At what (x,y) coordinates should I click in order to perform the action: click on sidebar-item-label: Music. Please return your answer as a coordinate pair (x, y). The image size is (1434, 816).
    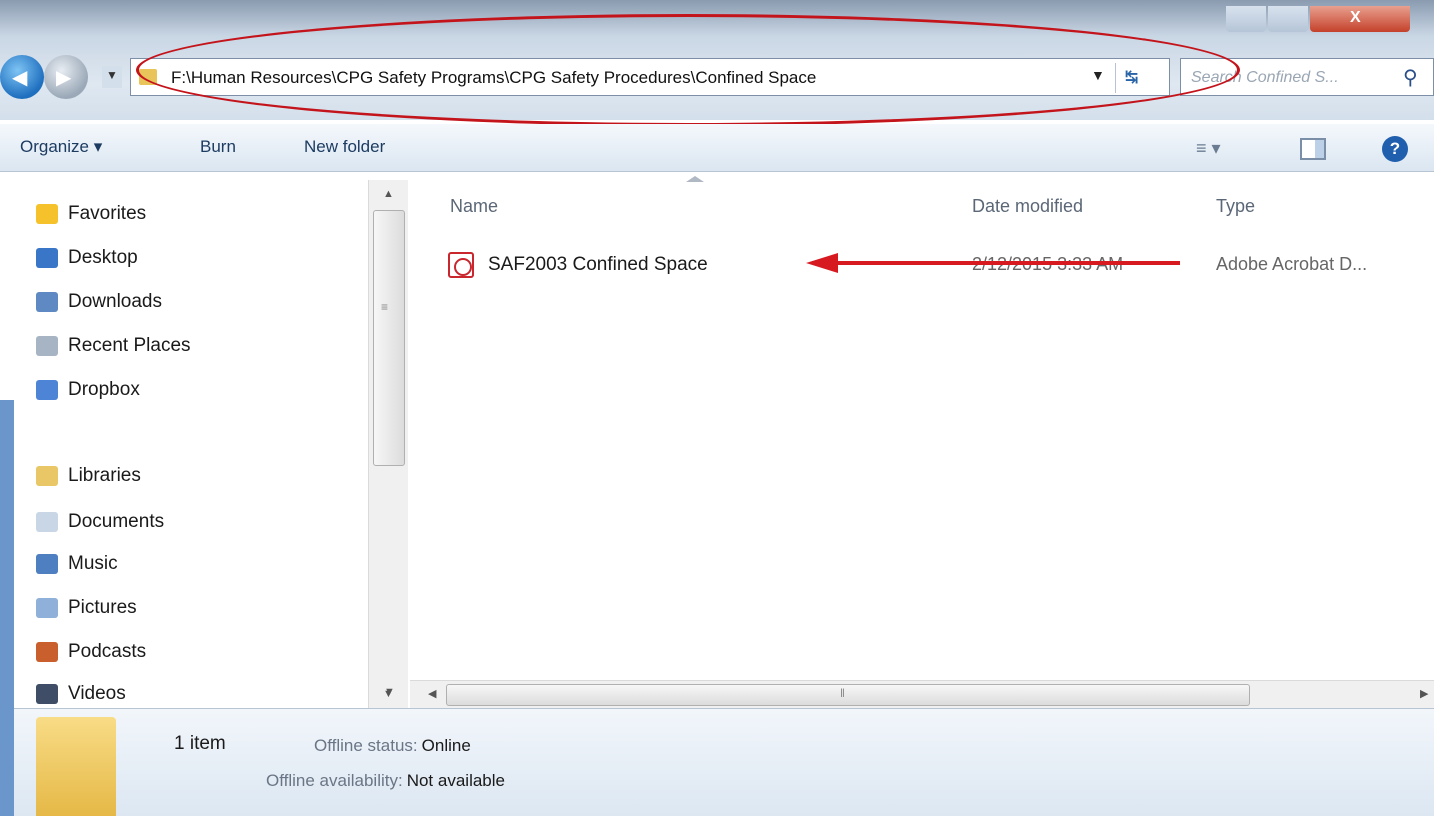
    Looking at the image, I should click on (93, 563).